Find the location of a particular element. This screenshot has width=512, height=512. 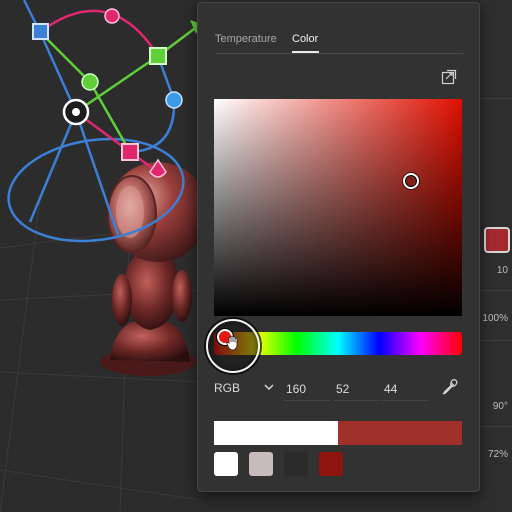

chevron-down-icon is located at coordinates (269, 387).